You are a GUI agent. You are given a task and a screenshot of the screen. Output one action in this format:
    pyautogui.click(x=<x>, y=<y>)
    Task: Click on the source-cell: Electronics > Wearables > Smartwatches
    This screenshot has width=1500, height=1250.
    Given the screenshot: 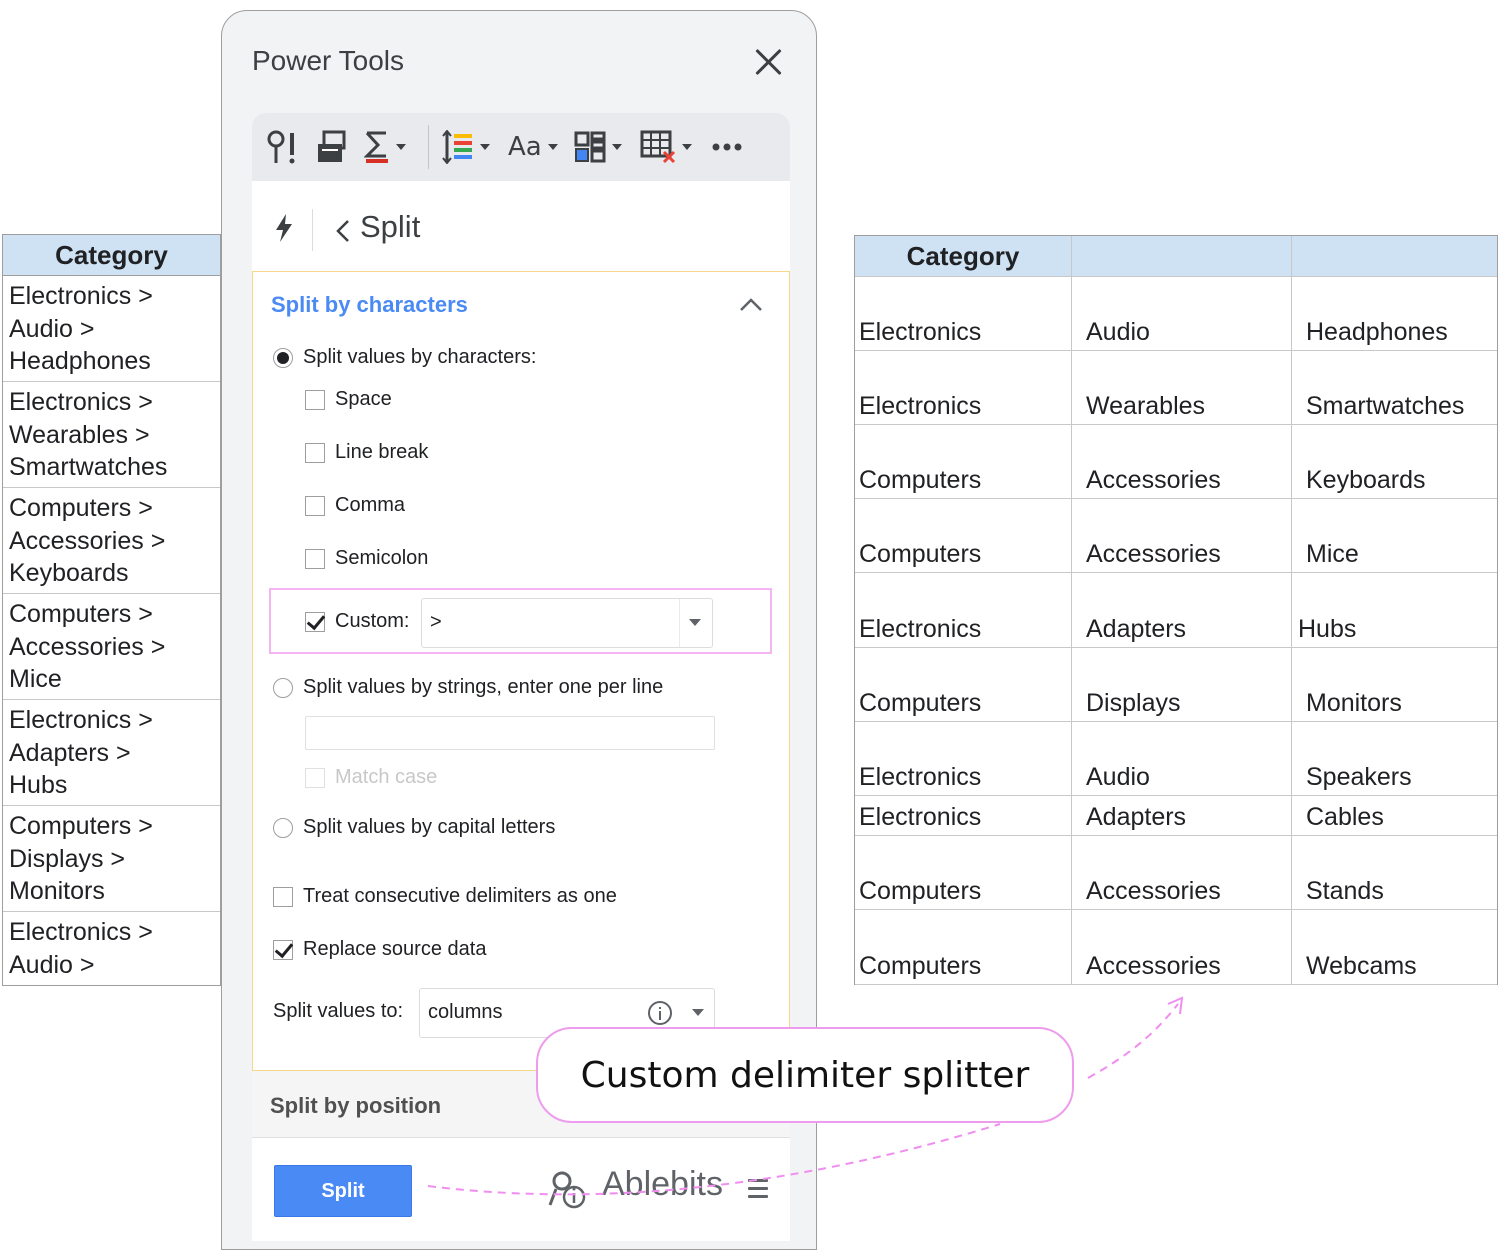 What is the action you would take?
    pyautogui.click(x=111, y=435)
    